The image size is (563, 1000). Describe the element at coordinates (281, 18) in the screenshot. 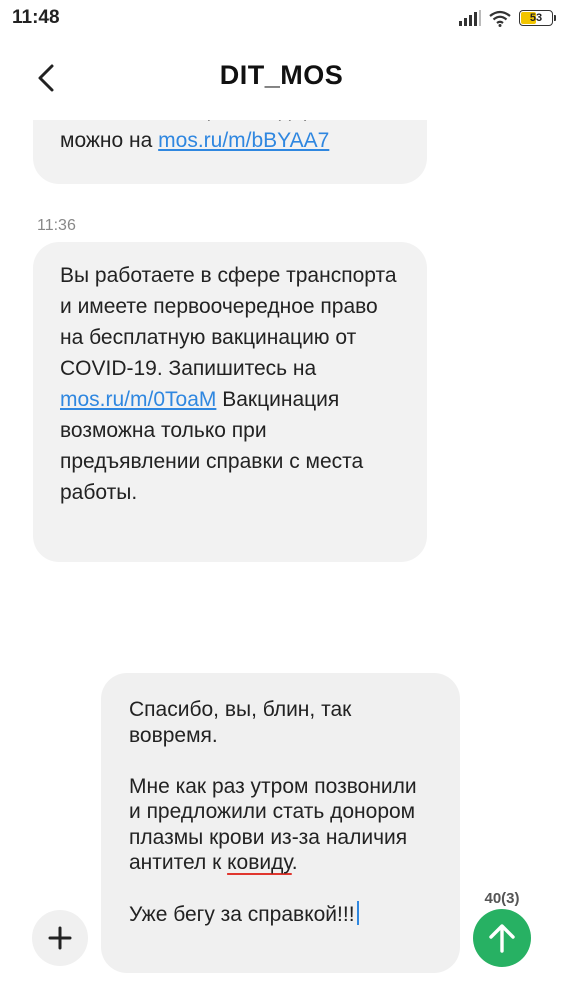

I see `status-bar: 11:48 53` at that location.